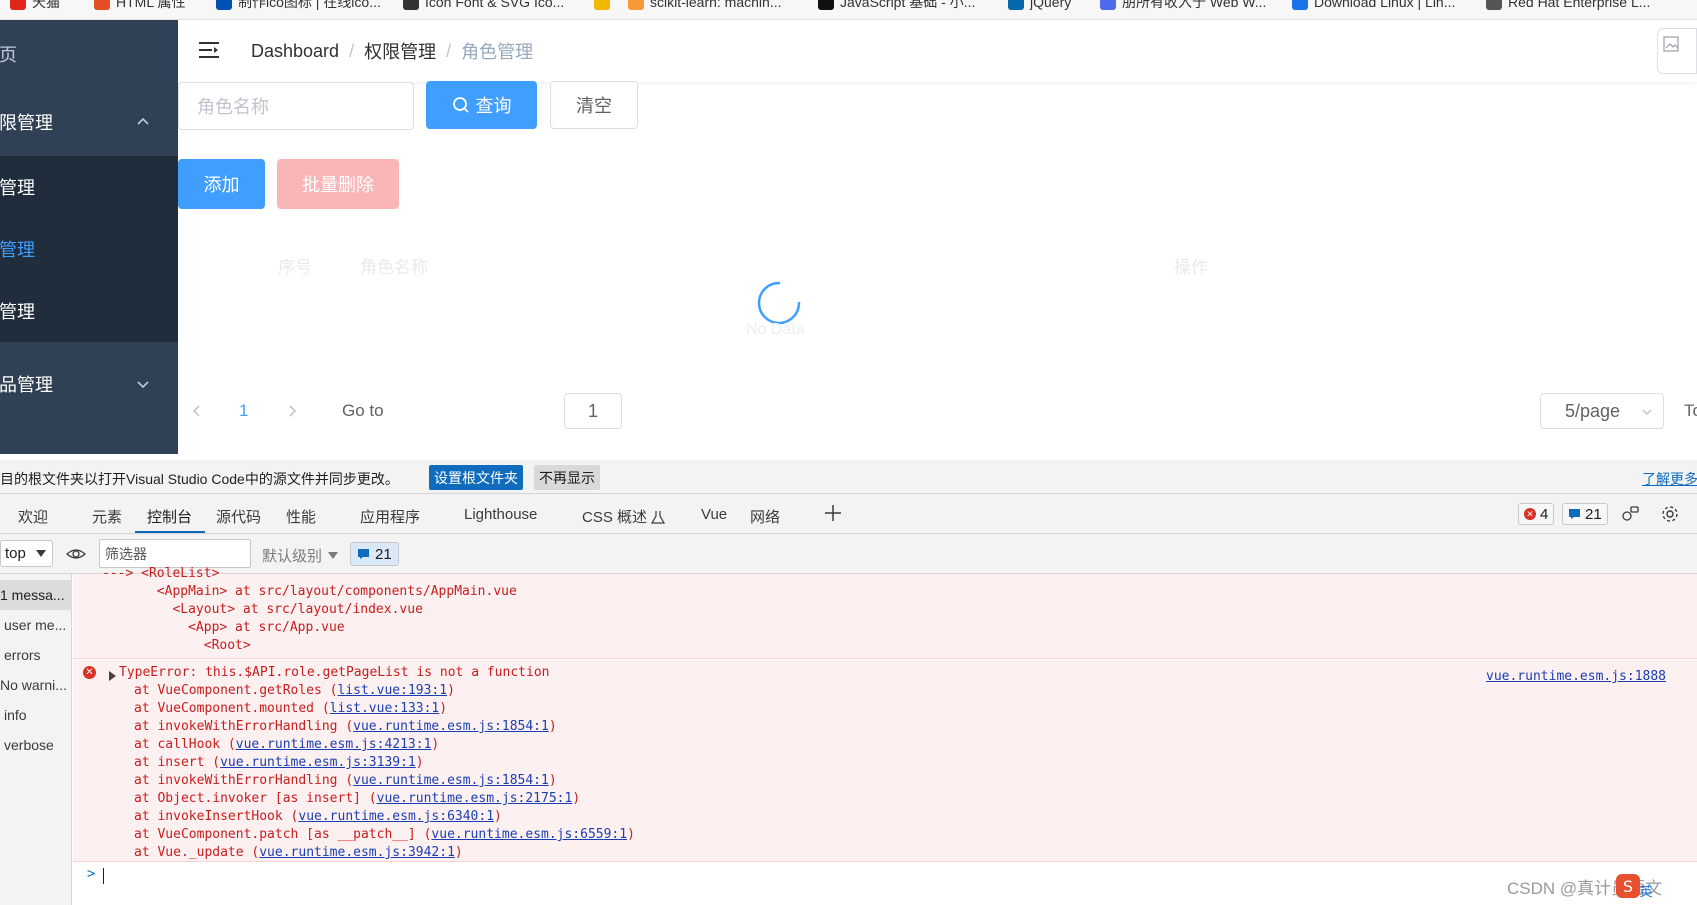 This screenshot has height=905, width=1697. I want to click on stack-frame: at callHook (vue.runtime.esm.js:4213:1), so click(286, 745).